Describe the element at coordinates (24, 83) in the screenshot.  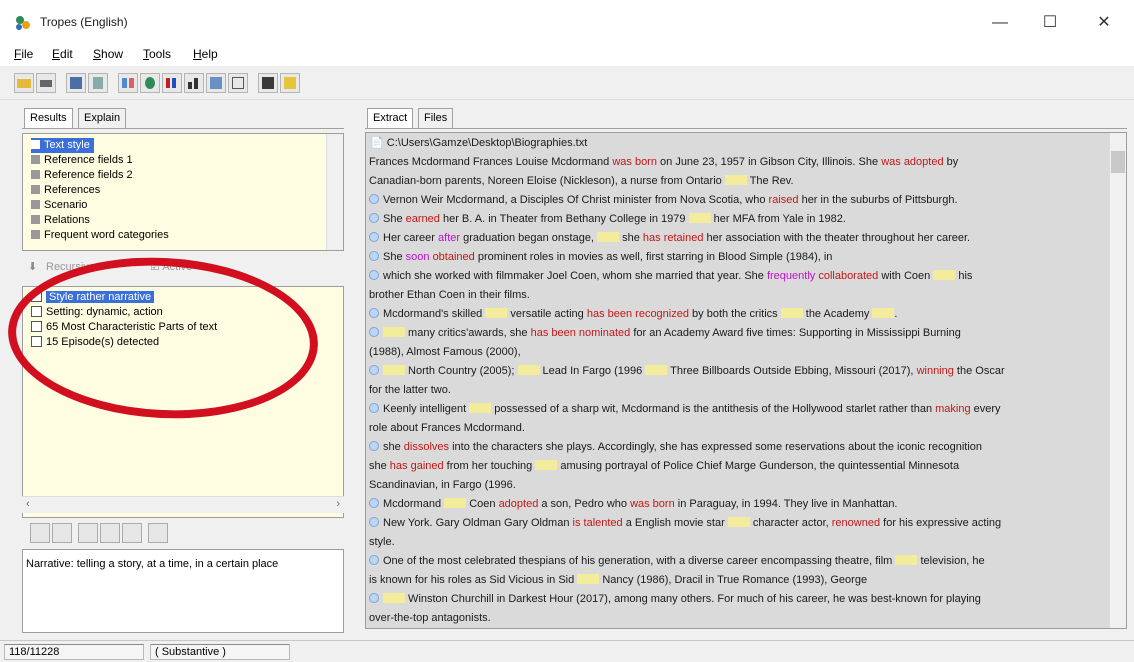
I see `open-folder-icon` at that location.